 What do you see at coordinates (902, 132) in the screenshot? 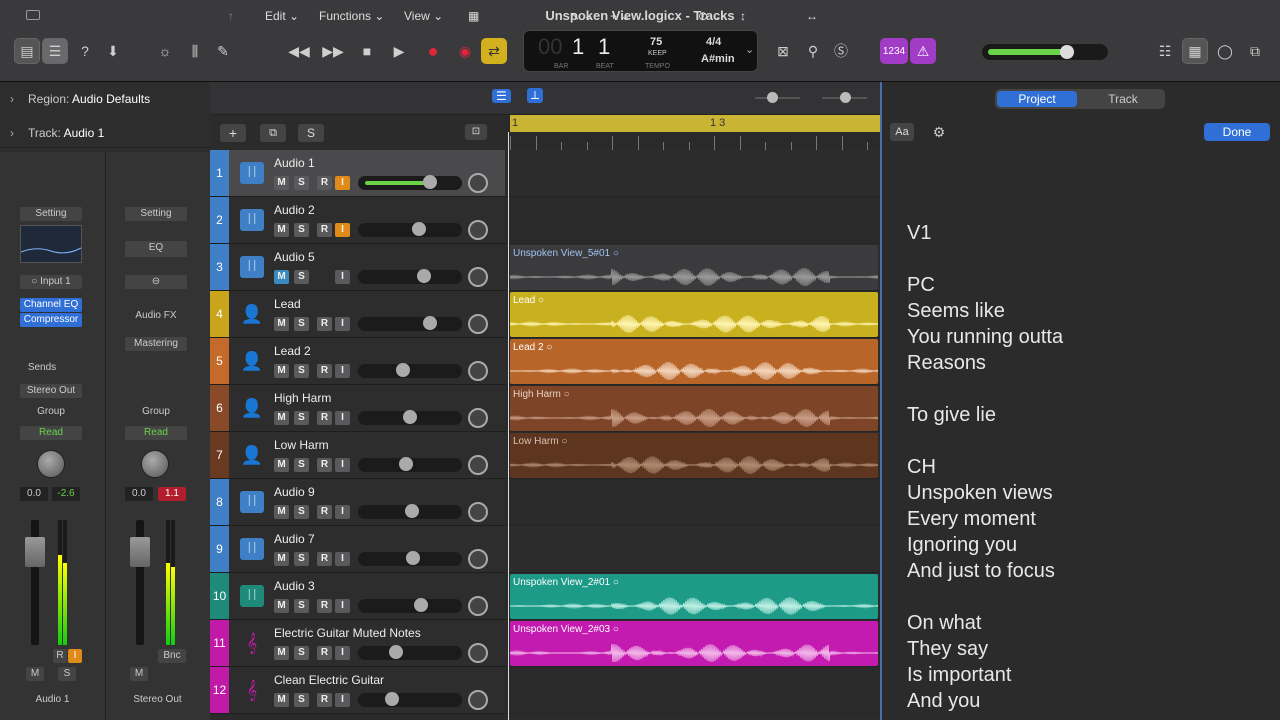
I see `font-button: Aa` at bounding box center [902, 132].